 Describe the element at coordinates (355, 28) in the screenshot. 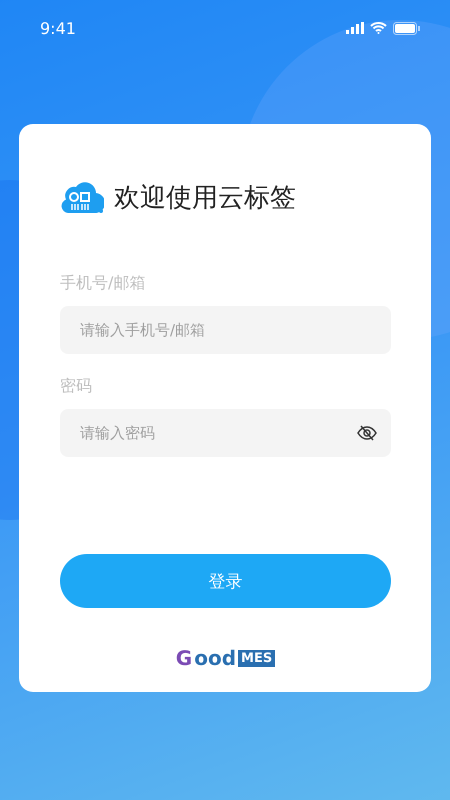

I see `signal-icon` at that location.